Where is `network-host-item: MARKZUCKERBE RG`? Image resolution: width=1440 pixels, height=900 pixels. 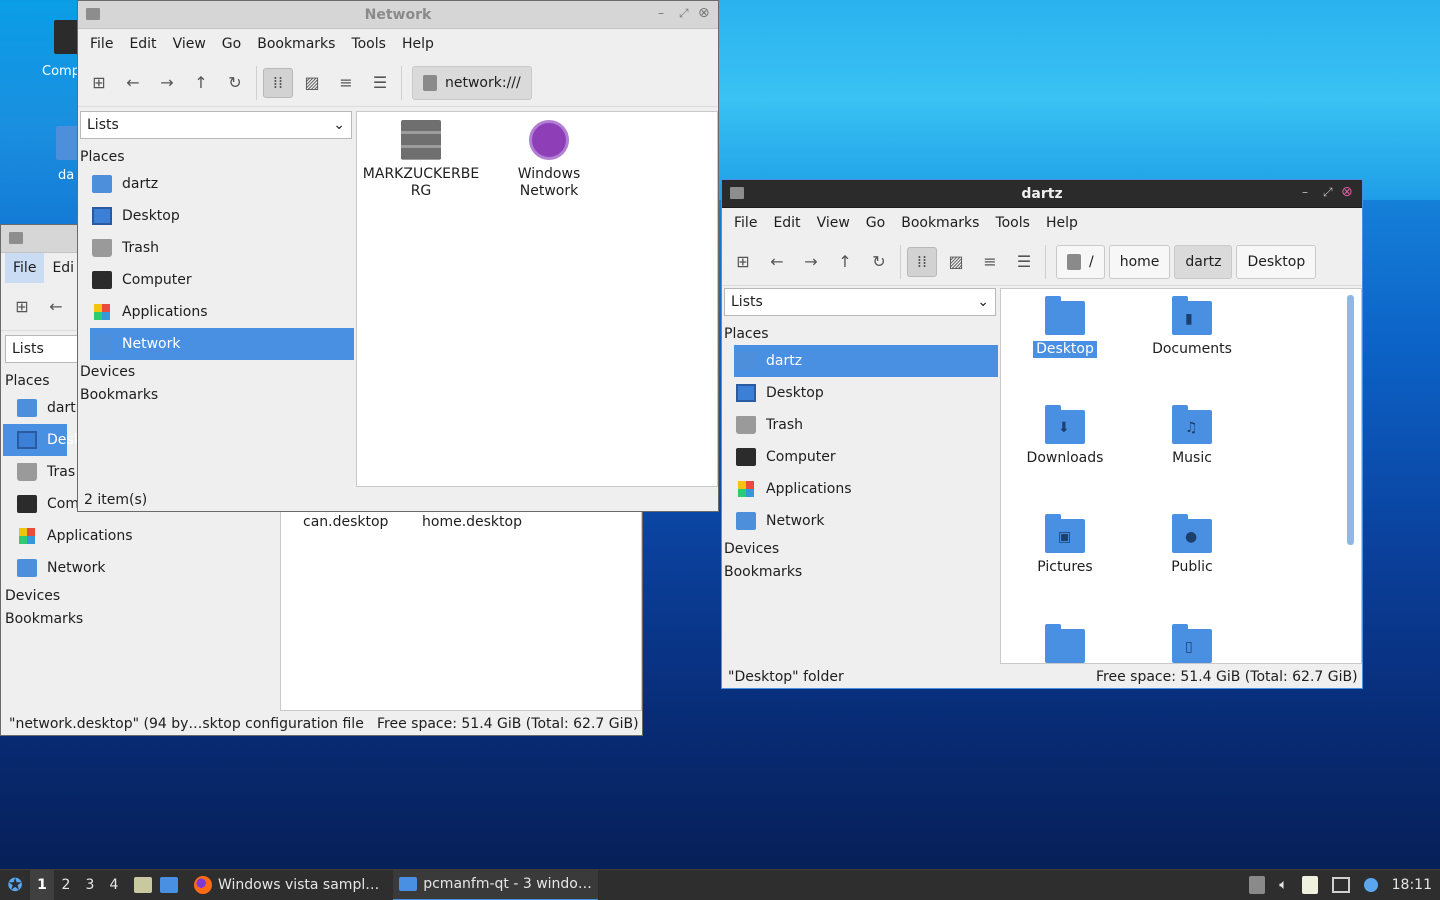 network-host-item: MARKZUCKERBE RG is located at coordinates (421, 160).